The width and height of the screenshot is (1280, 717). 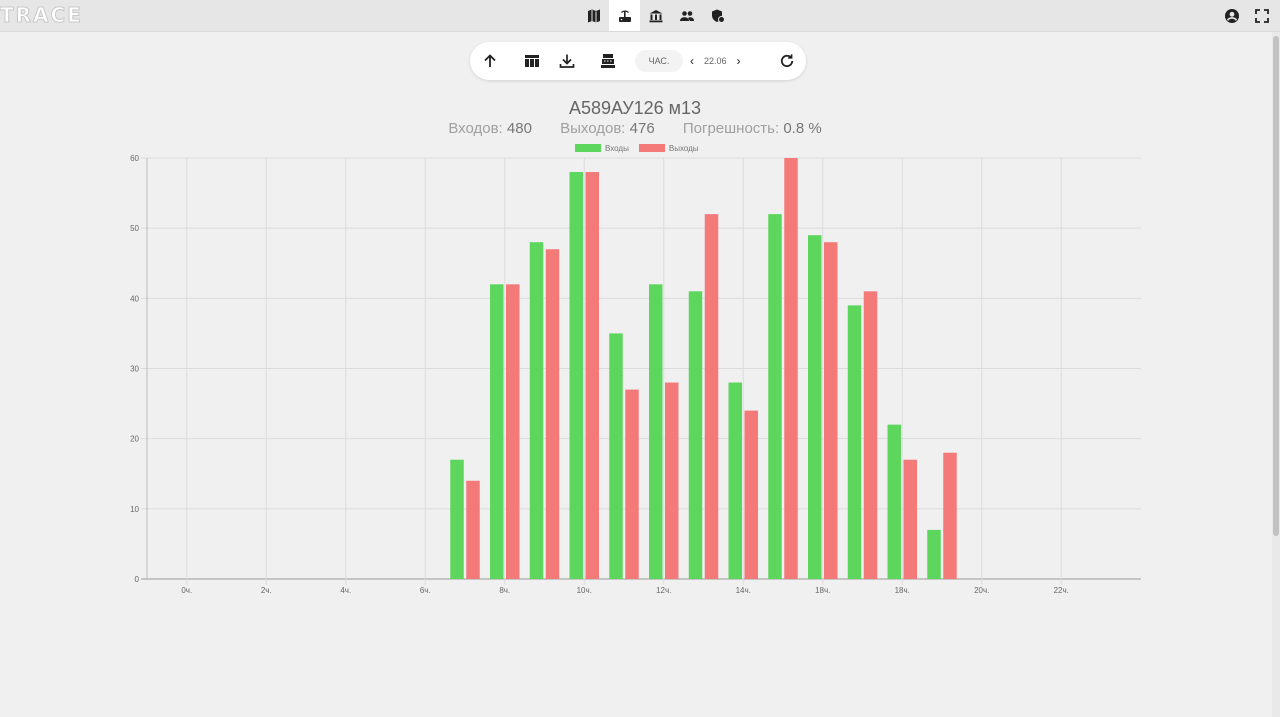 I want to click on x-tick-label: 12ч., so click(x=663, y=590).